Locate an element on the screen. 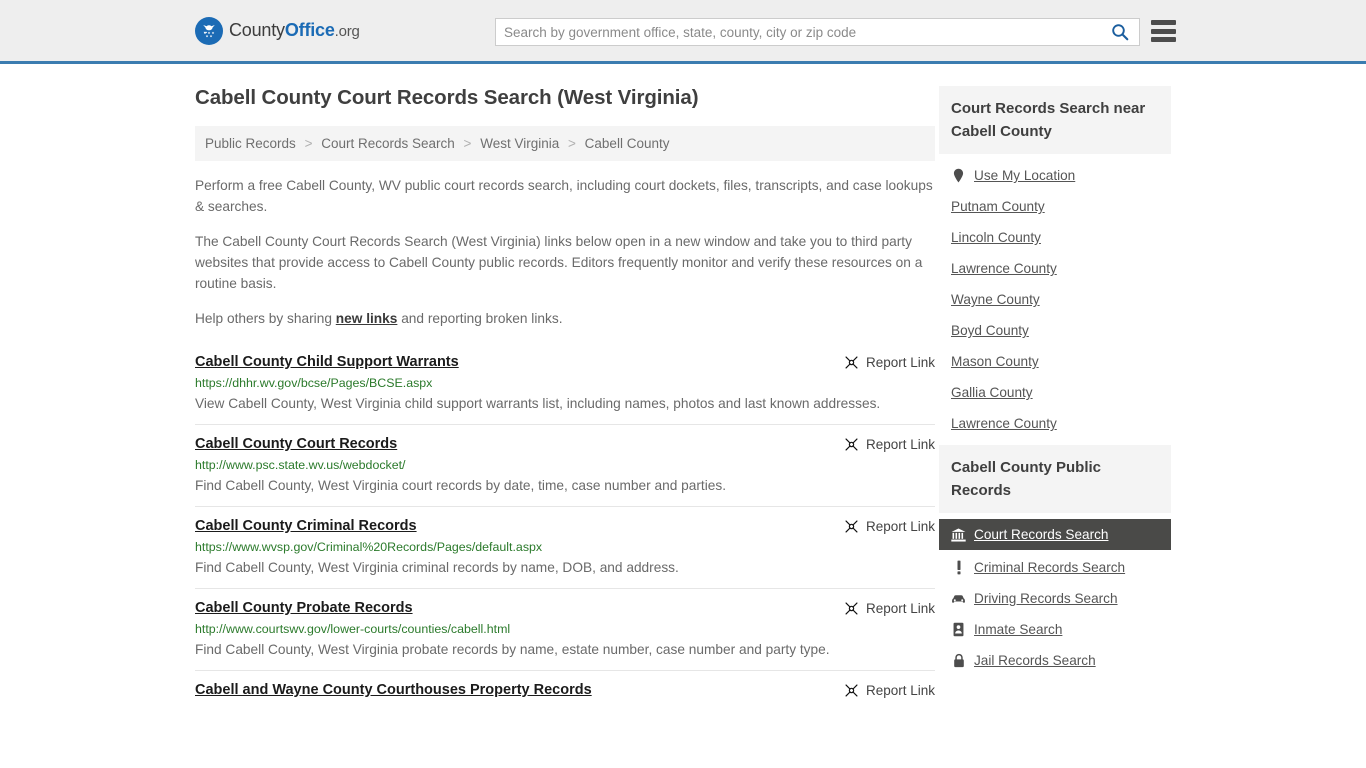 This screenshot has height=768, width=1366. sidebar-record-label: Inmate Search is located at coordinates (1018, 629).